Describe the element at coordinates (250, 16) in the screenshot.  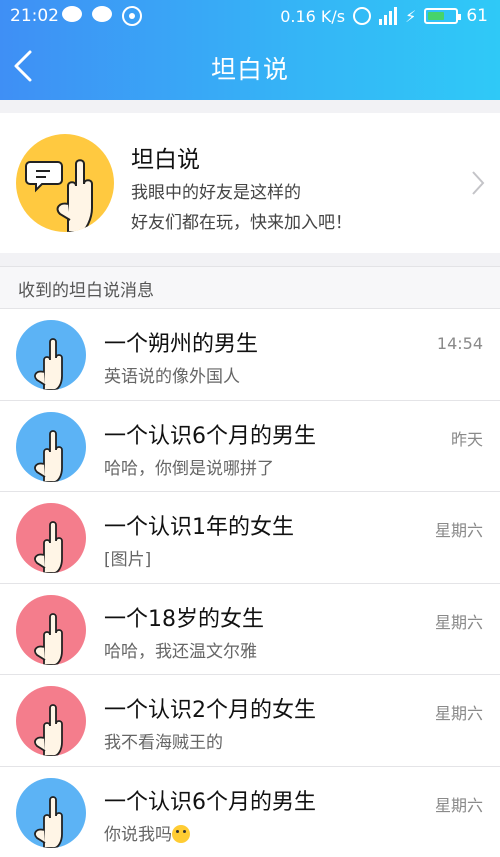
I see `status-bar: 21:02 0.16 K/s ⚡ 61` at that location.